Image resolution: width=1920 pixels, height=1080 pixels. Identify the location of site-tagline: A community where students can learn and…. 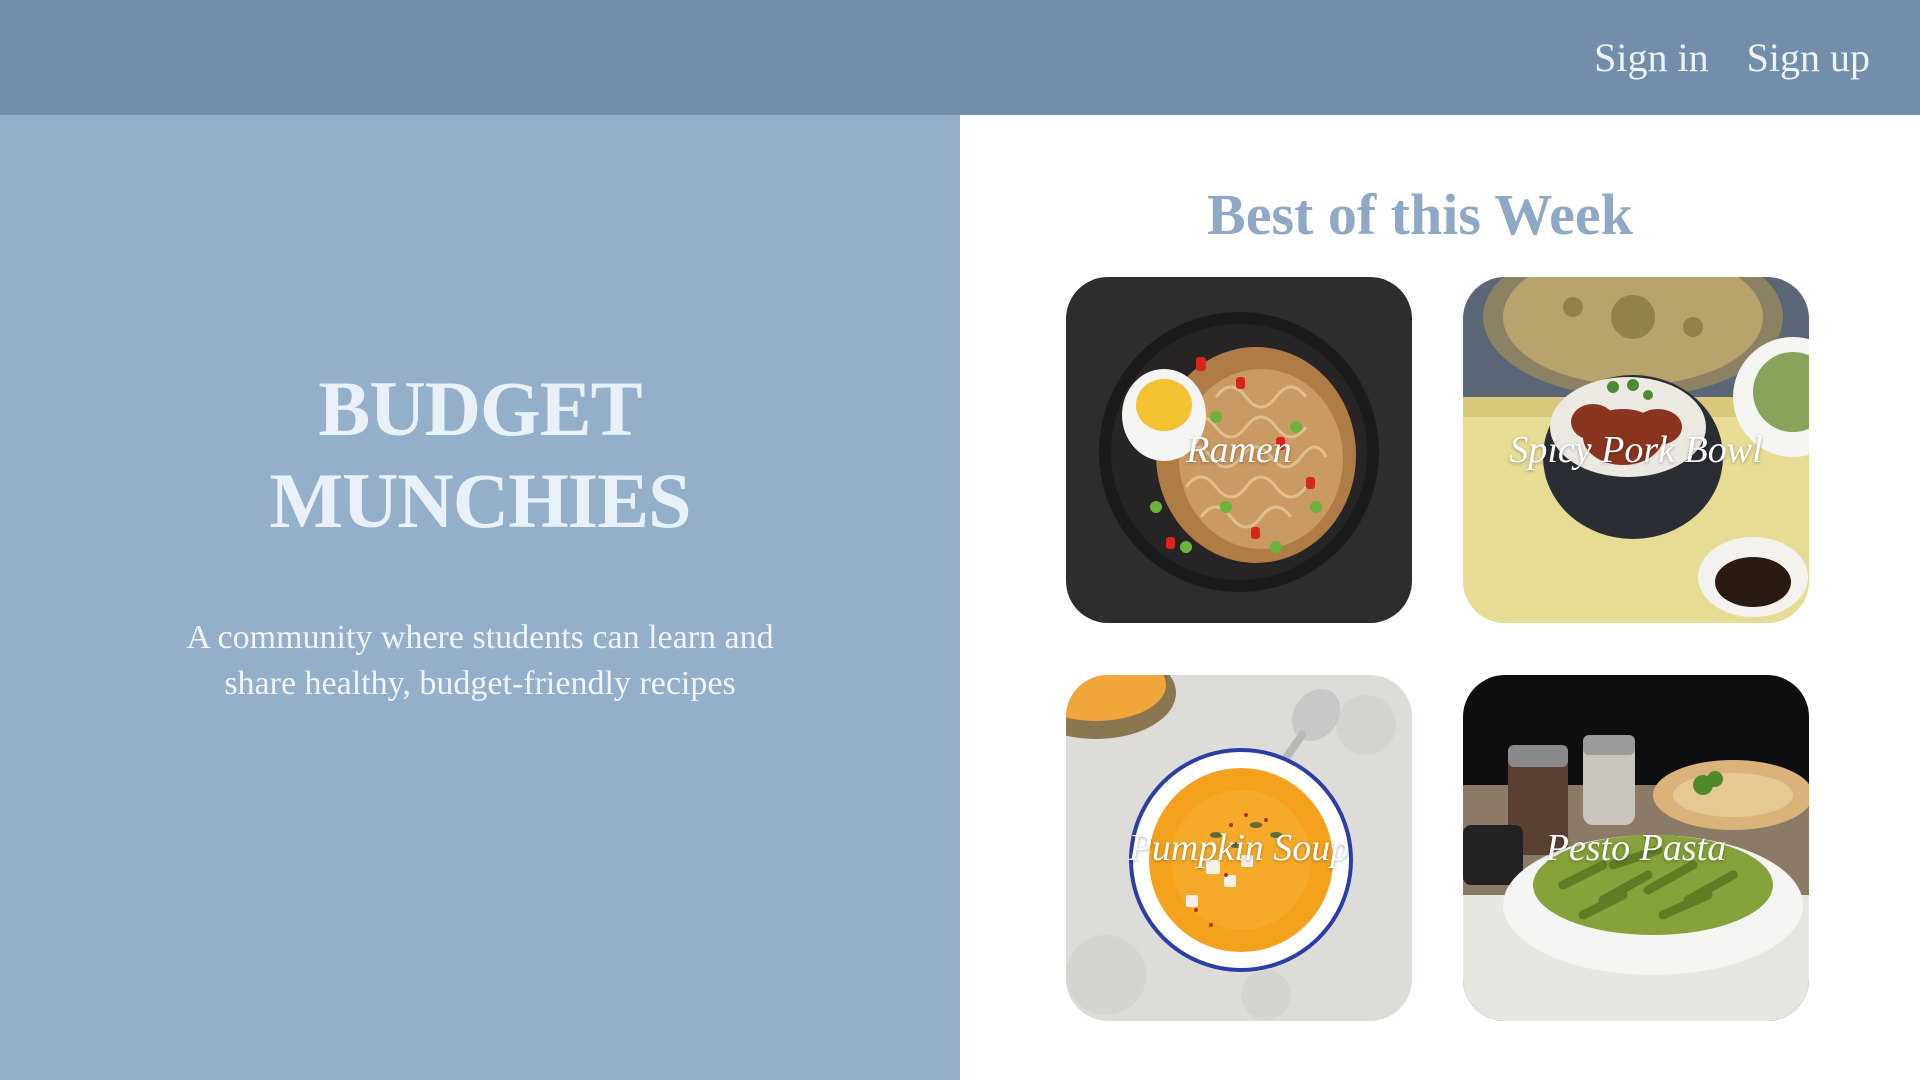
(480, 660).